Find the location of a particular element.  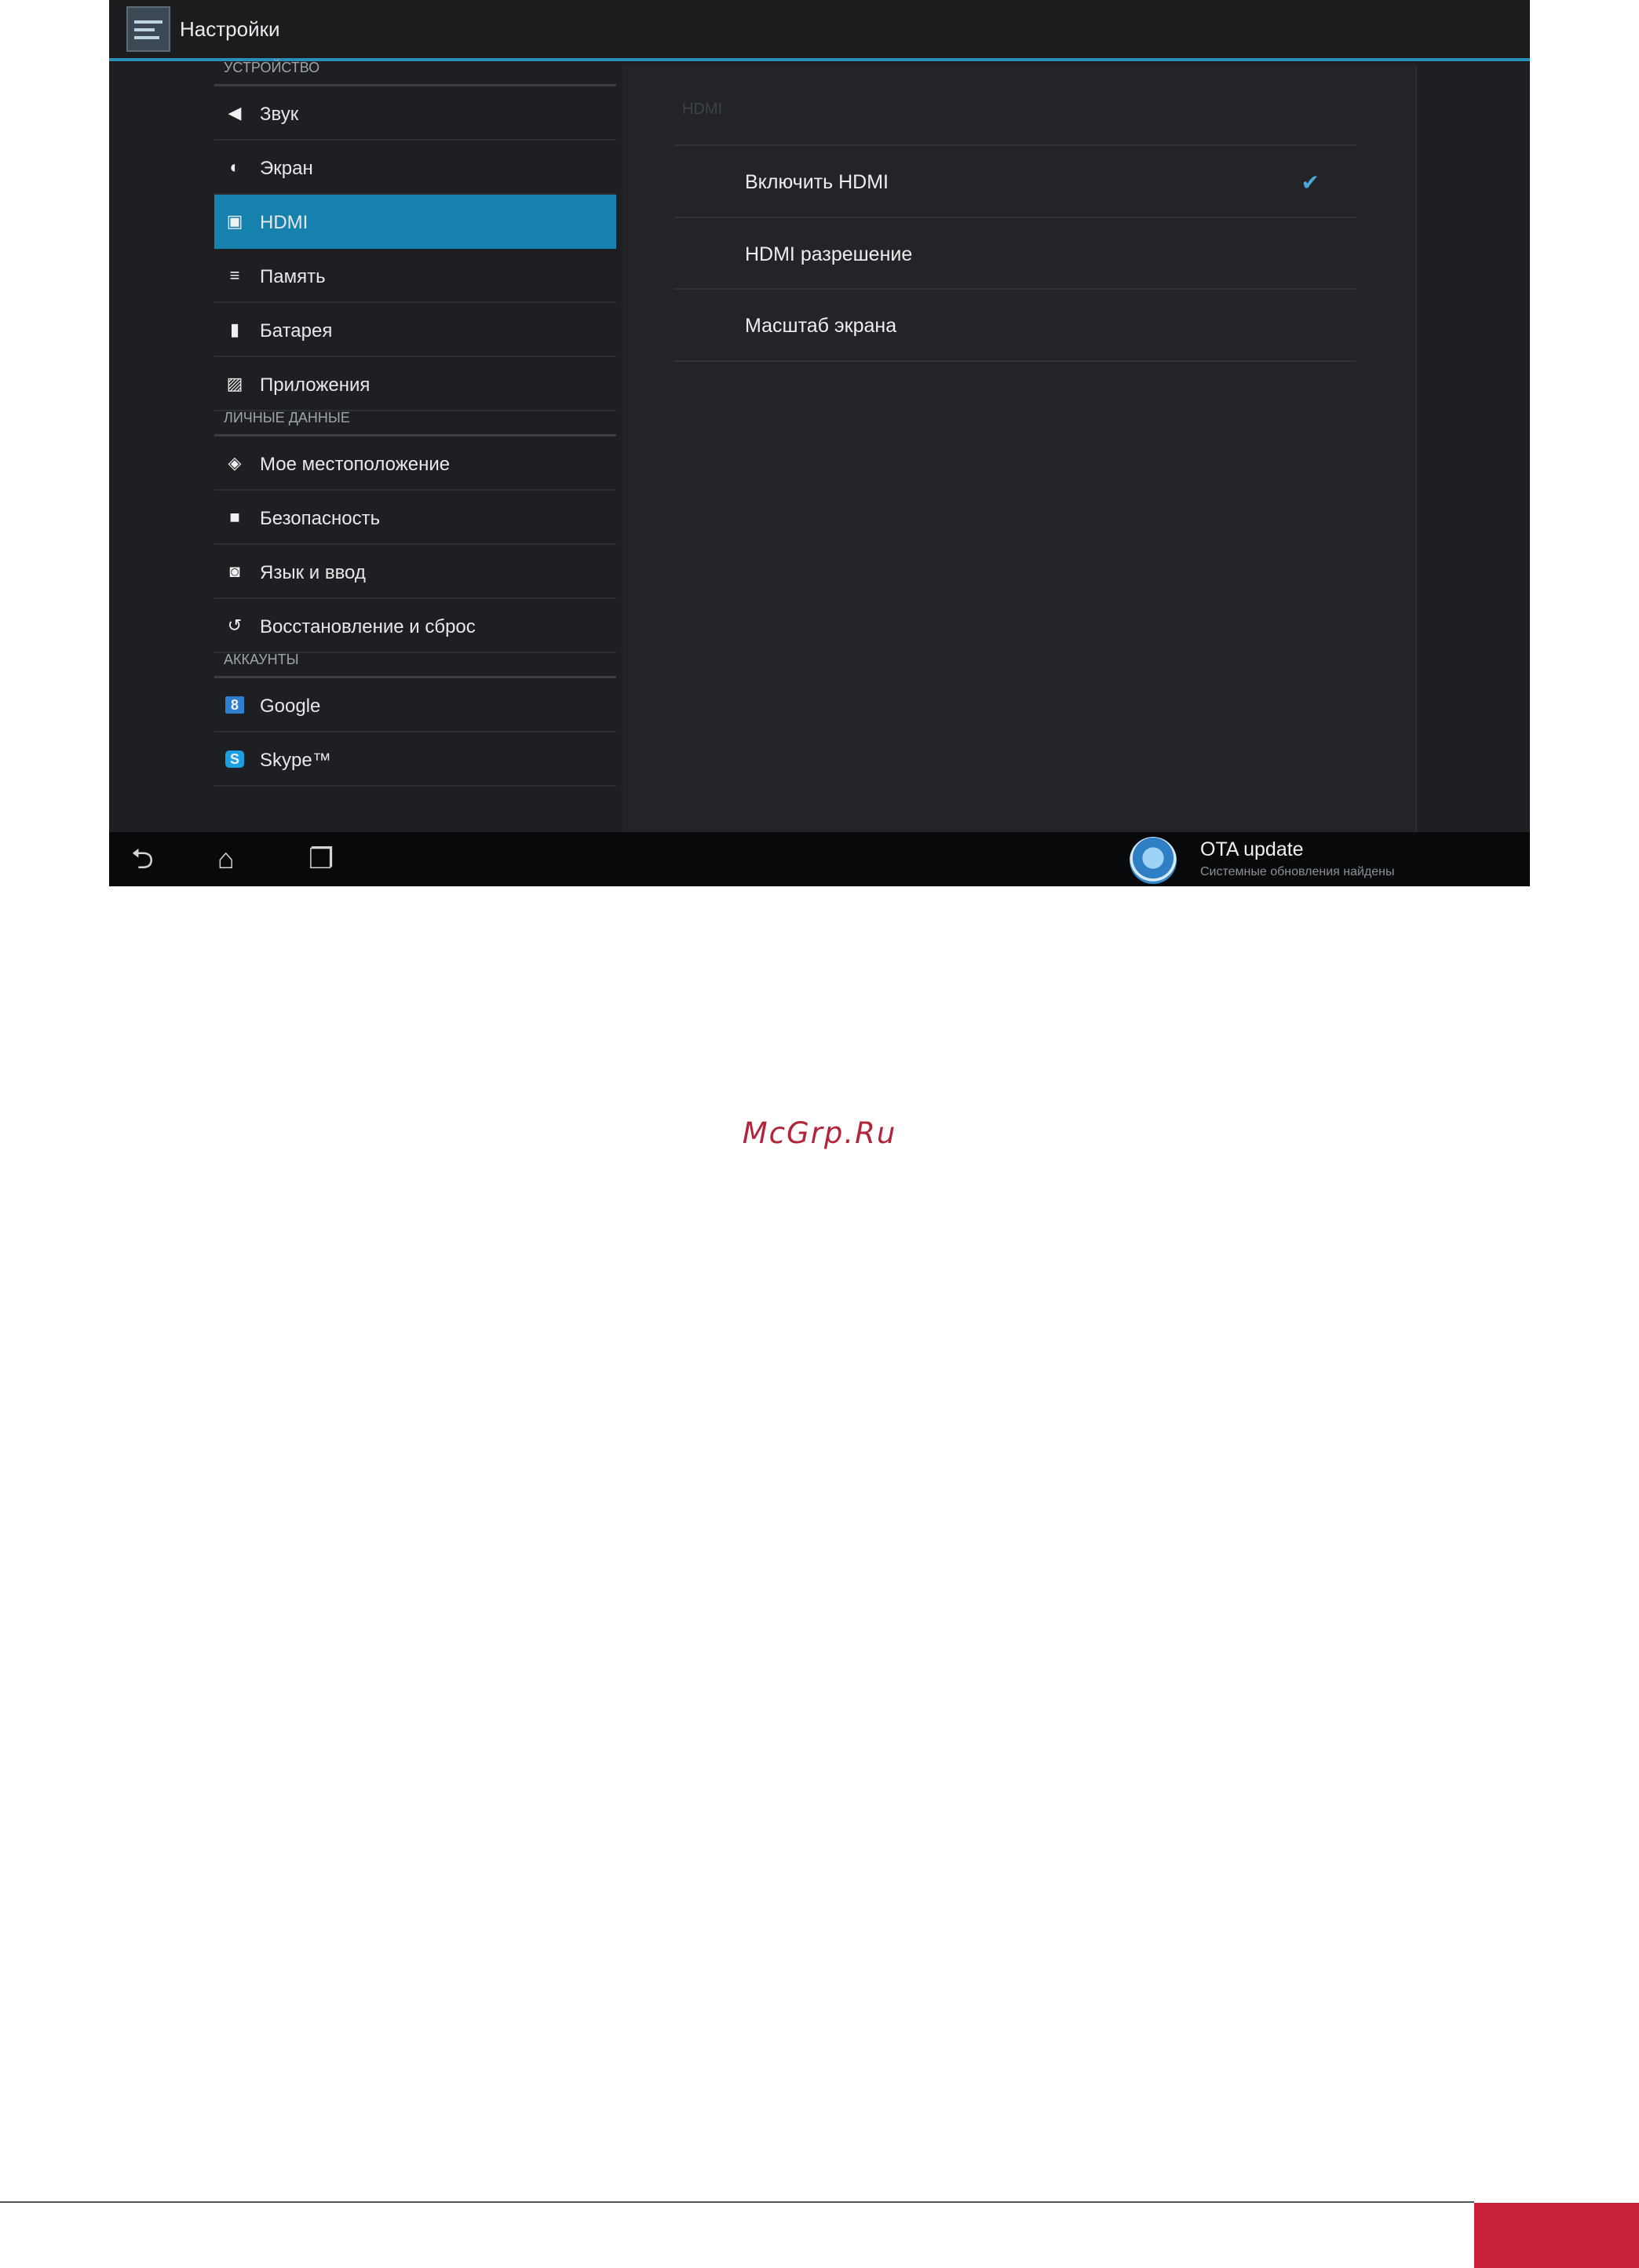

sidebar-item-apps: ▨ Приложения is located at coordinates (415, 384).